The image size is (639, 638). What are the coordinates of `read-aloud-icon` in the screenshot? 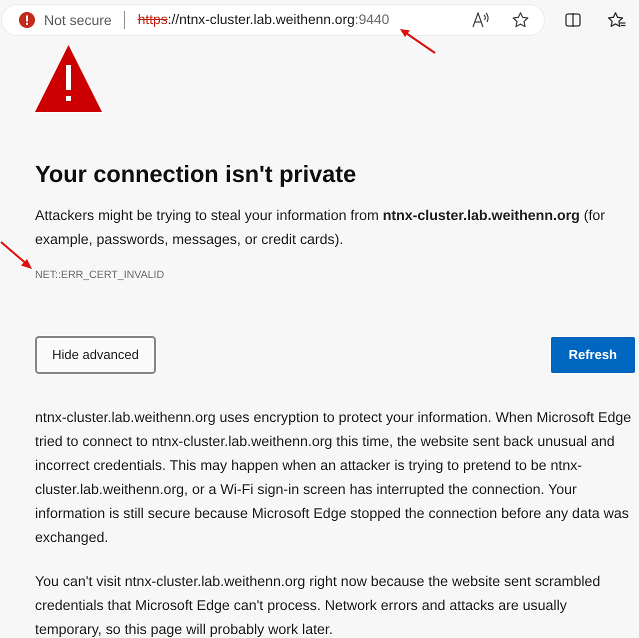 It's located at (481, 20).